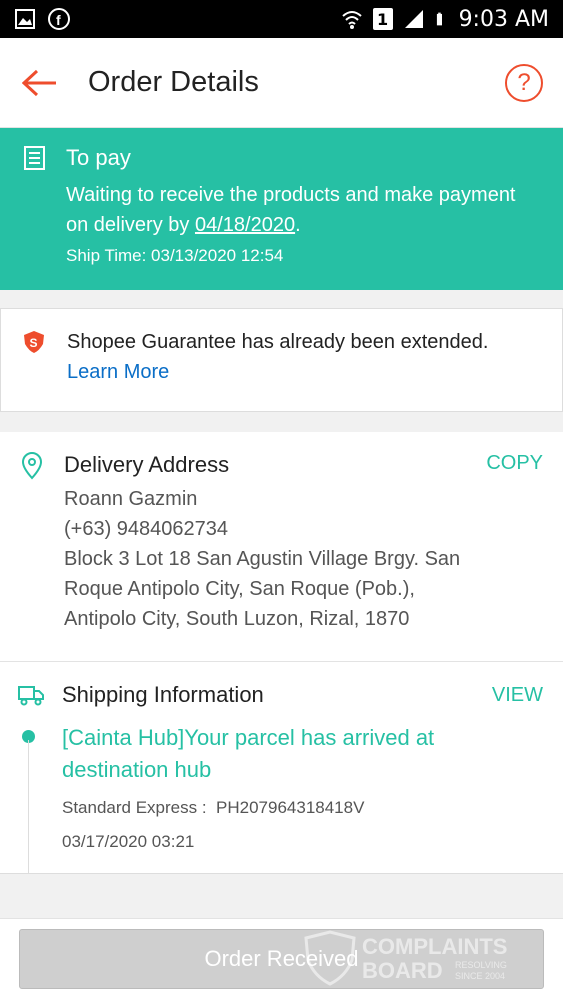  What do you see at coordinates (439, 19) in the screenshot?
I see `battery-icon` at bounding box center [439, 19].